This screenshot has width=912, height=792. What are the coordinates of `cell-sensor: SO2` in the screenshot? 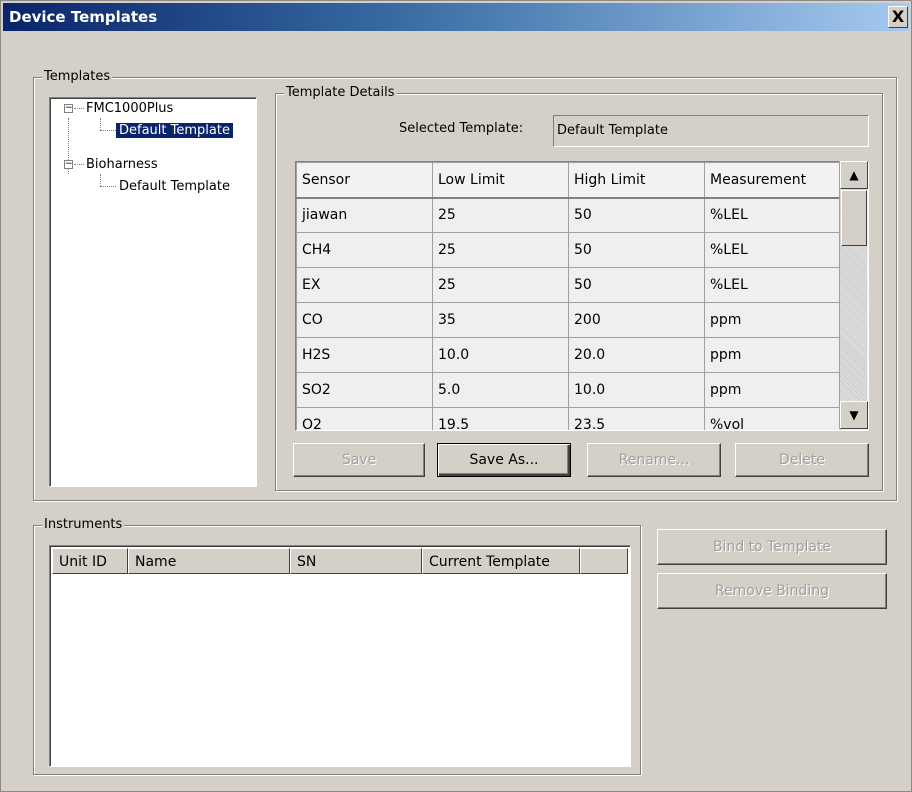 It's located at (364, 390).